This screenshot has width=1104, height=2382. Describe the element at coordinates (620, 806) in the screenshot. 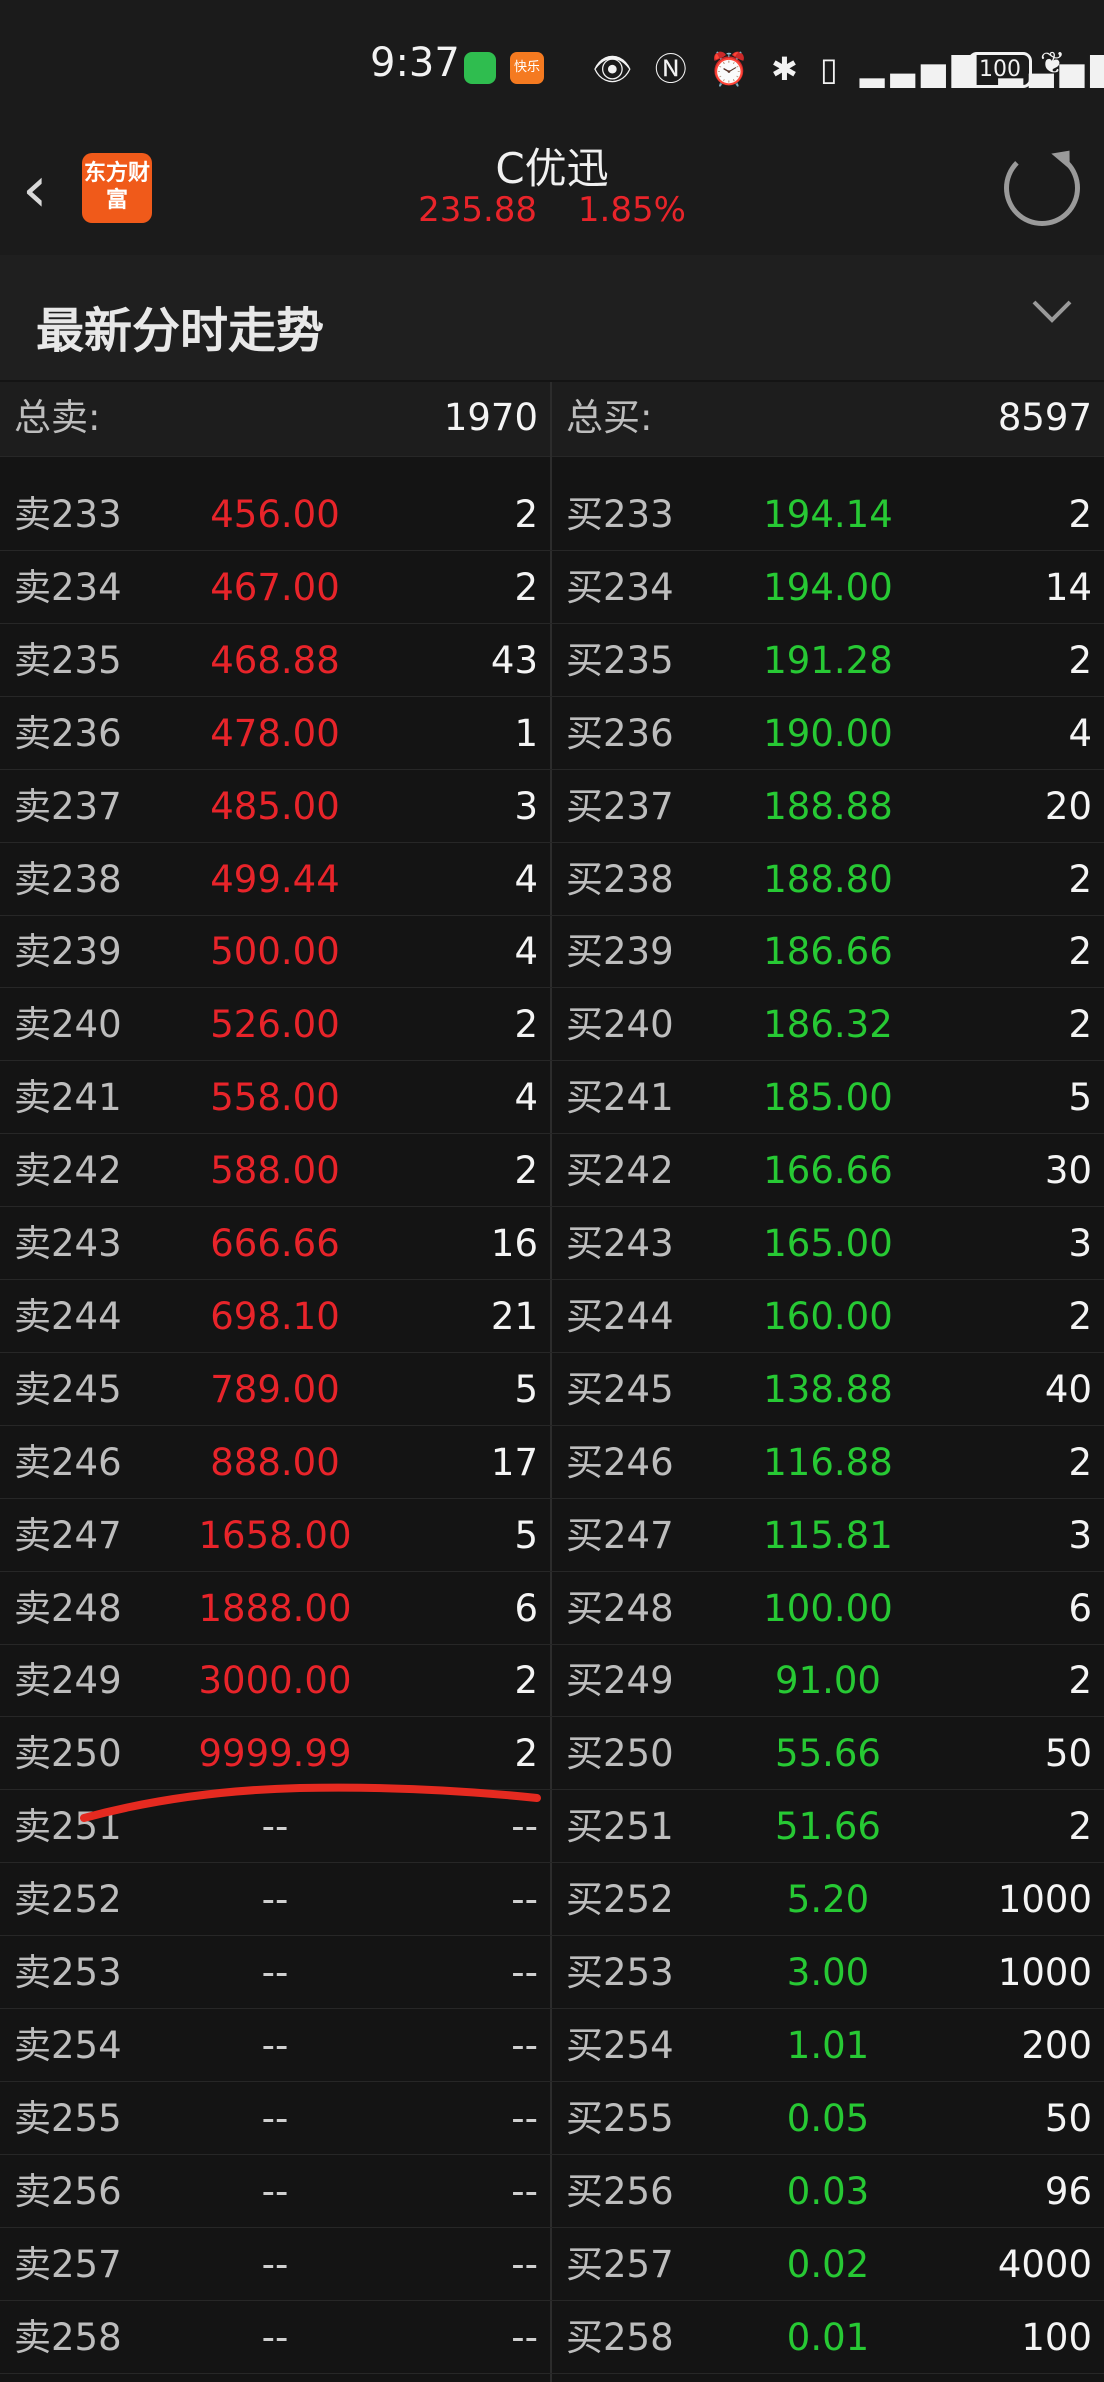

I see `buy-level-label: 买237` at that location.